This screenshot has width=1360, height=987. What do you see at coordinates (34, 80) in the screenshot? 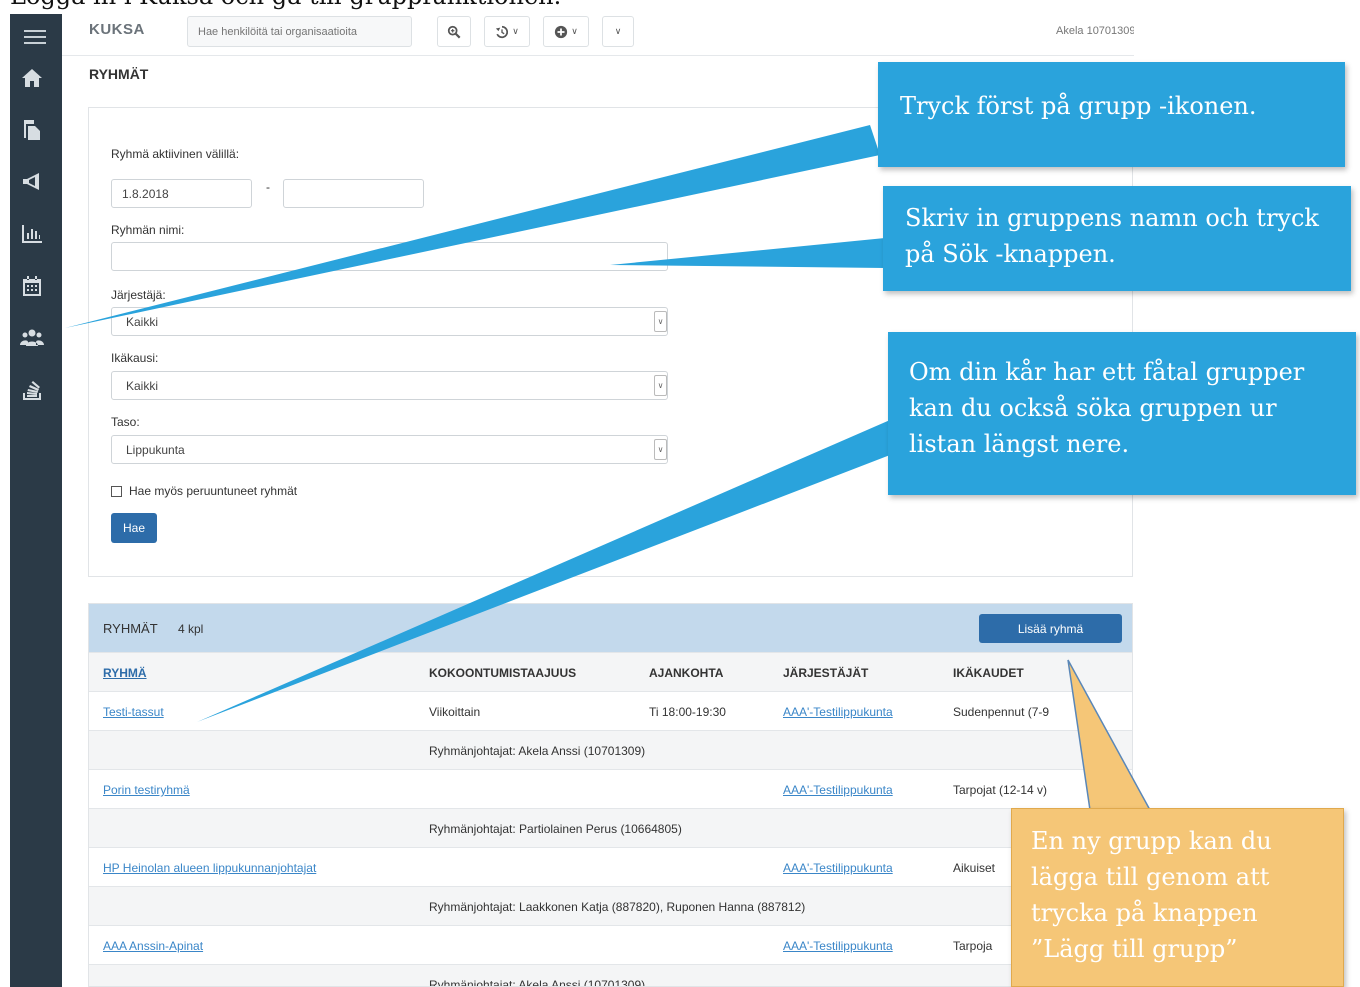
I see `home-icon` at bounding box center [34, 80].